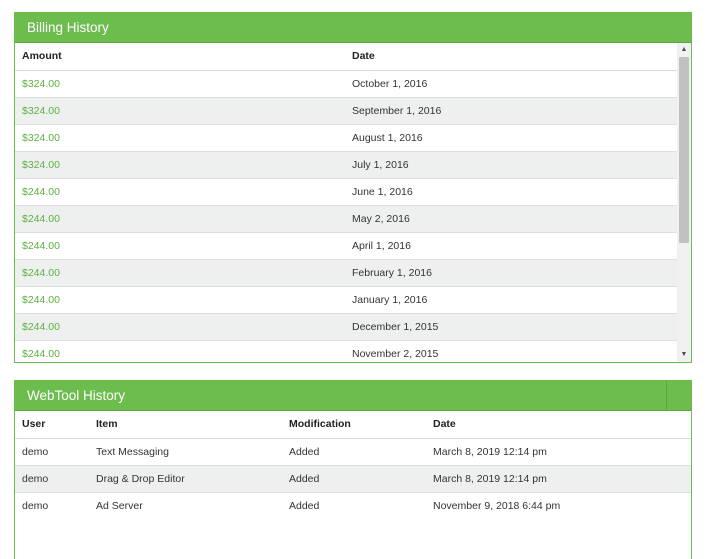  Describe the element at coordinates (511, 350) in the screenshot. I see `billing-date: November 2, 2015` at that location.